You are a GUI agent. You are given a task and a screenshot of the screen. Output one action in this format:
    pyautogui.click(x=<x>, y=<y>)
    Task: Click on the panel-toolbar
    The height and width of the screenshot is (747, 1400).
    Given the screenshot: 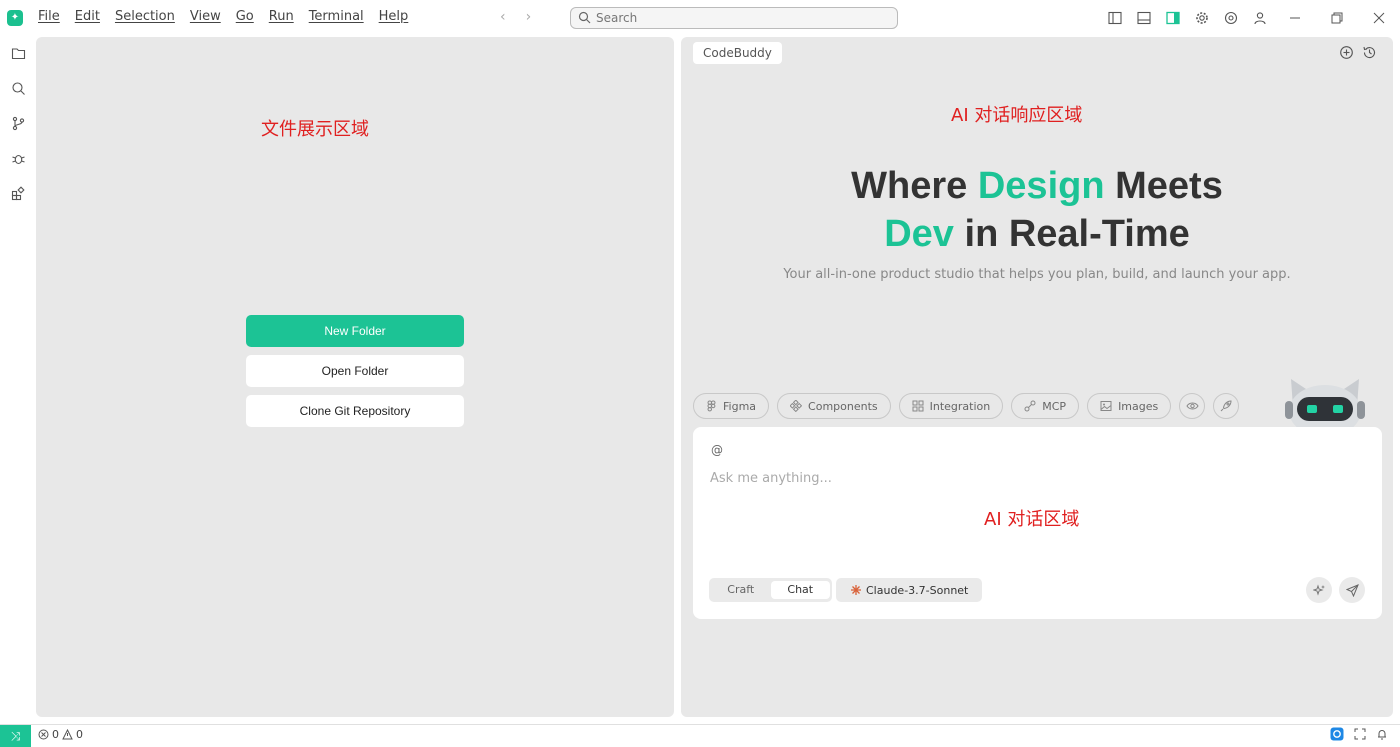 What is the action you would take?
    pyautogui.click(x=1358, y=52)
    